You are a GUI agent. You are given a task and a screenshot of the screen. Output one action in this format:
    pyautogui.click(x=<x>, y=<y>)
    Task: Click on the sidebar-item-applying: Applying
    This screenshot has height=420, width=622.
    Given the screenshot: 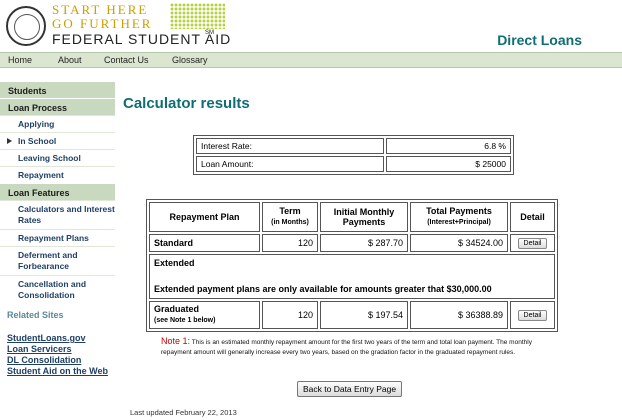 What is the action you would take?
    pyautogui.click(x=57, y=123)
    